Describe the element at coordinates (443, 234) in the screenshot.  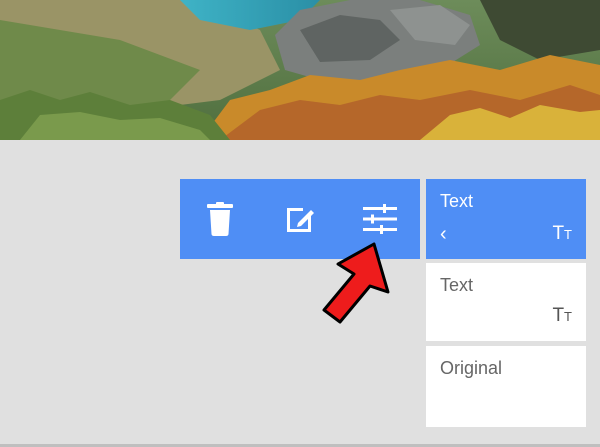
I see `back-chevron-icon: ‹` at that location.